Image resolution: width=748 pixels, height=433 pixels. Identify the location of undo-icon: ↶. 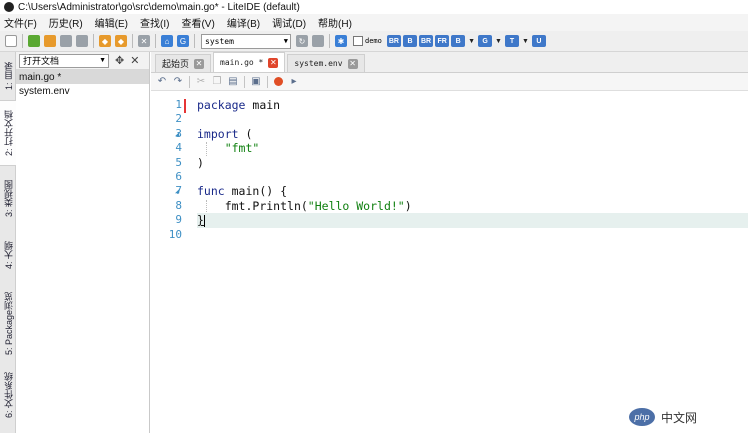
(162, 82).